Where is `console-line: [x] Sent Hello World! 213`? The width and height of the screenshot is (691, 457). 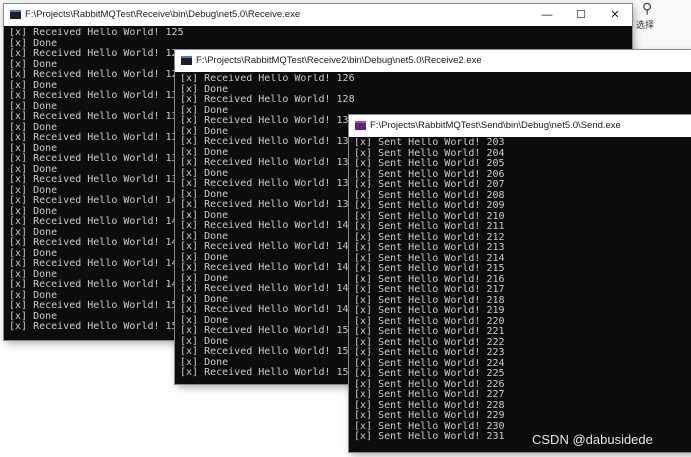
console-line: [x] Sent Hello World! 213 is located at coordinates (429, 247).